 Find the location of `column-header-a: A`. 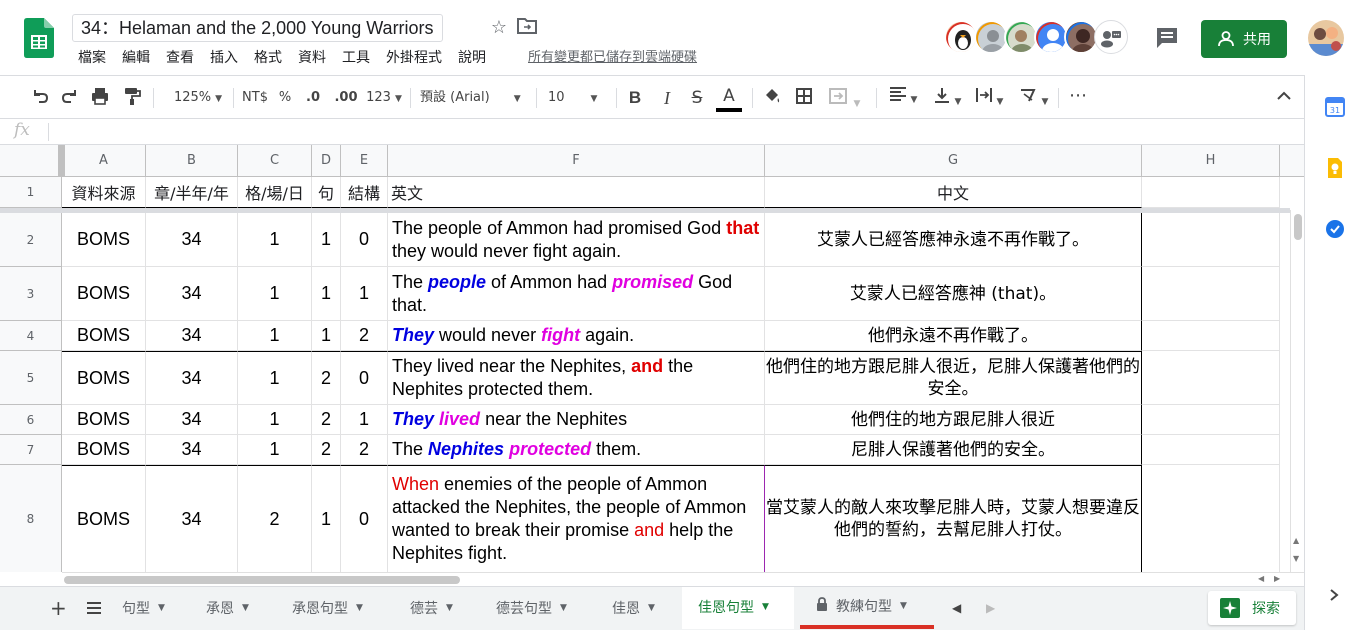

column-header-a: A is located at coordinates (104, 161).